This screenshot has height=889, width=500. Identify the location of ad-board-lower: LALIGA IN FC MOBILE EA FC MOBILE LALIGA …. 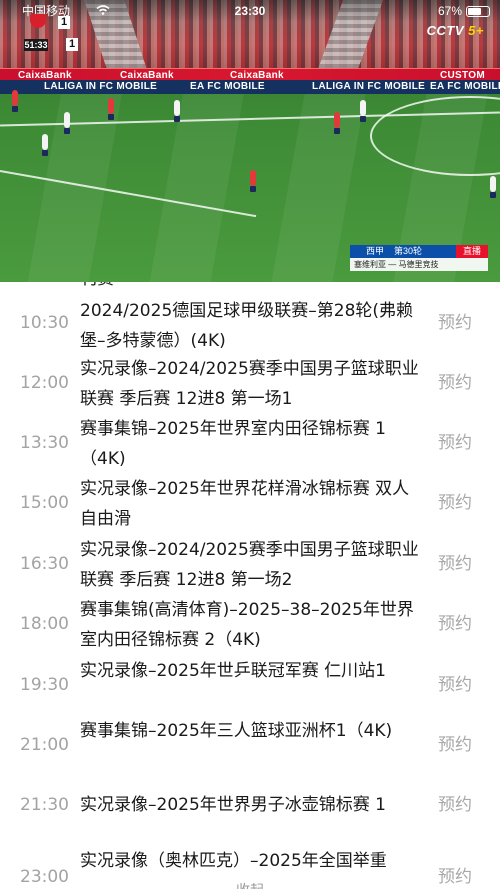
(250, 87).